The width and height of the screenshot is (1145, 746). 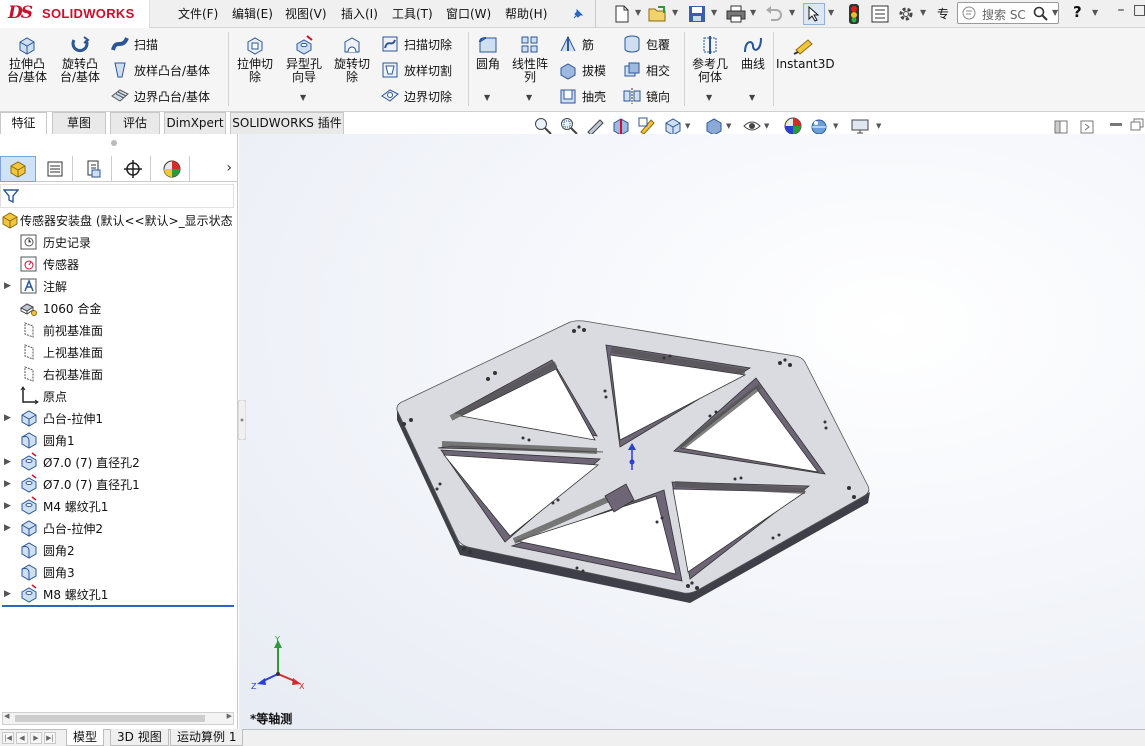 What do you see at coordinates (543, 126) in the screenshot?
I see `zoom-to-fit-icon` at bounding box center [543, 126].